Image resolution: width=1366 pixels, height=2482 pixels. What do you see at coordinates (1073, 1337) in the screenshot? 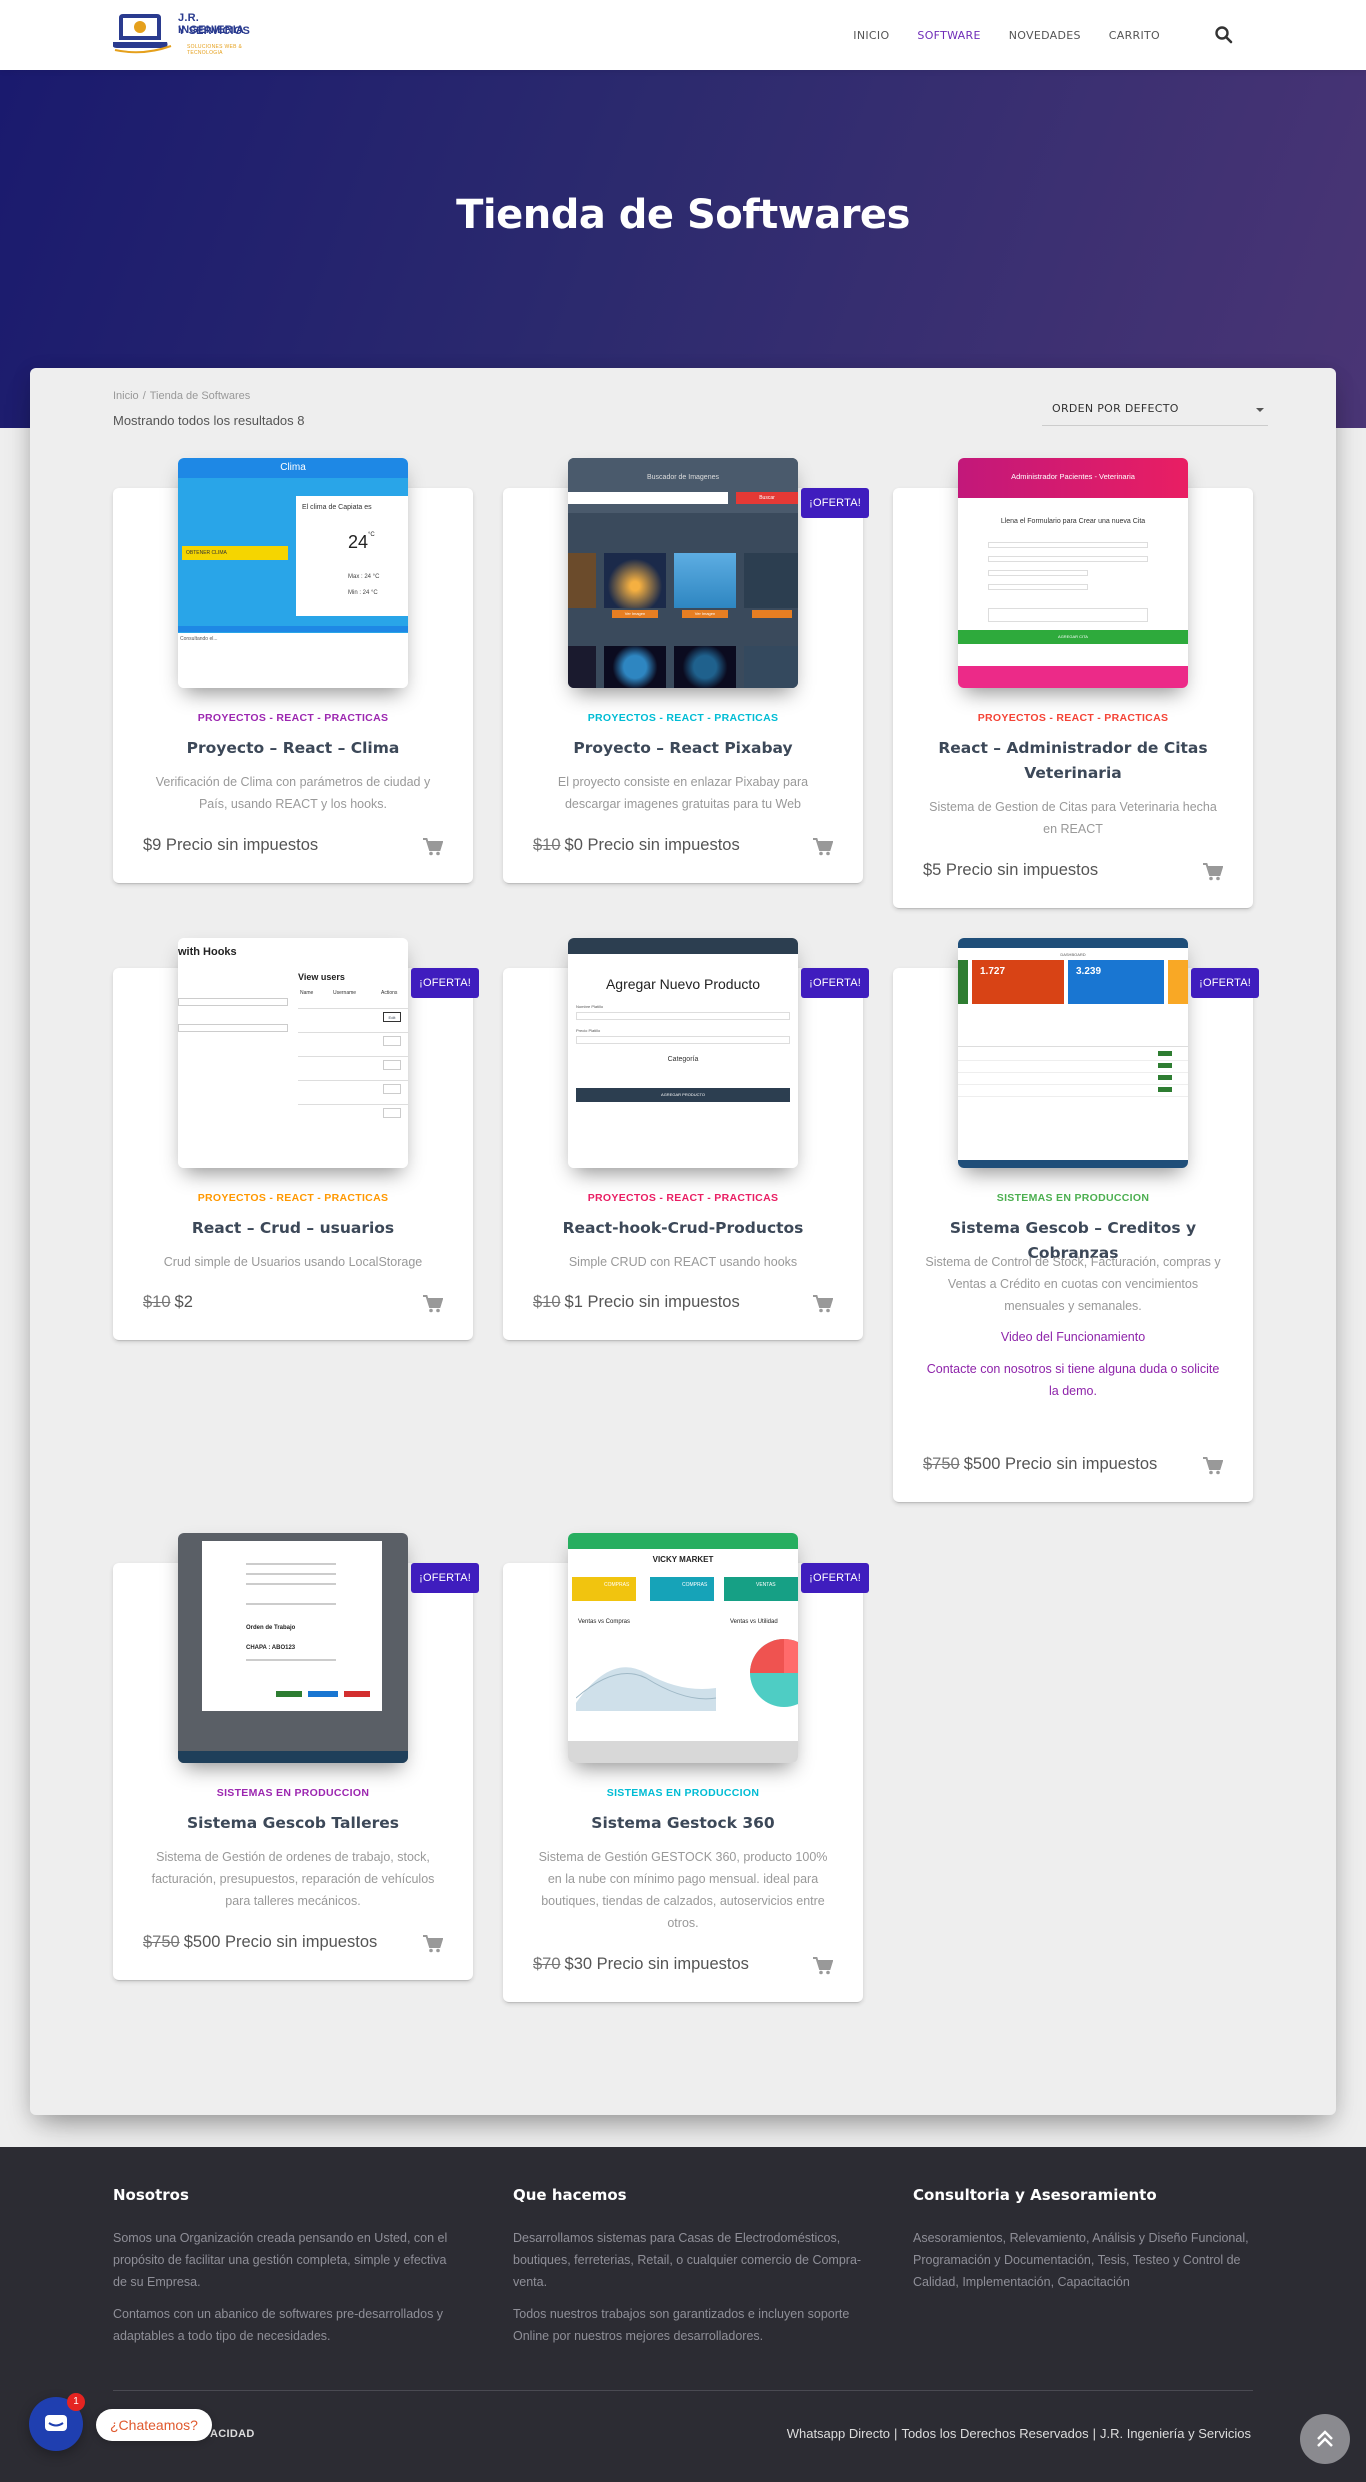
I see `video-link: Video del Funcionamiento` at bounding box center [1073, 1337].